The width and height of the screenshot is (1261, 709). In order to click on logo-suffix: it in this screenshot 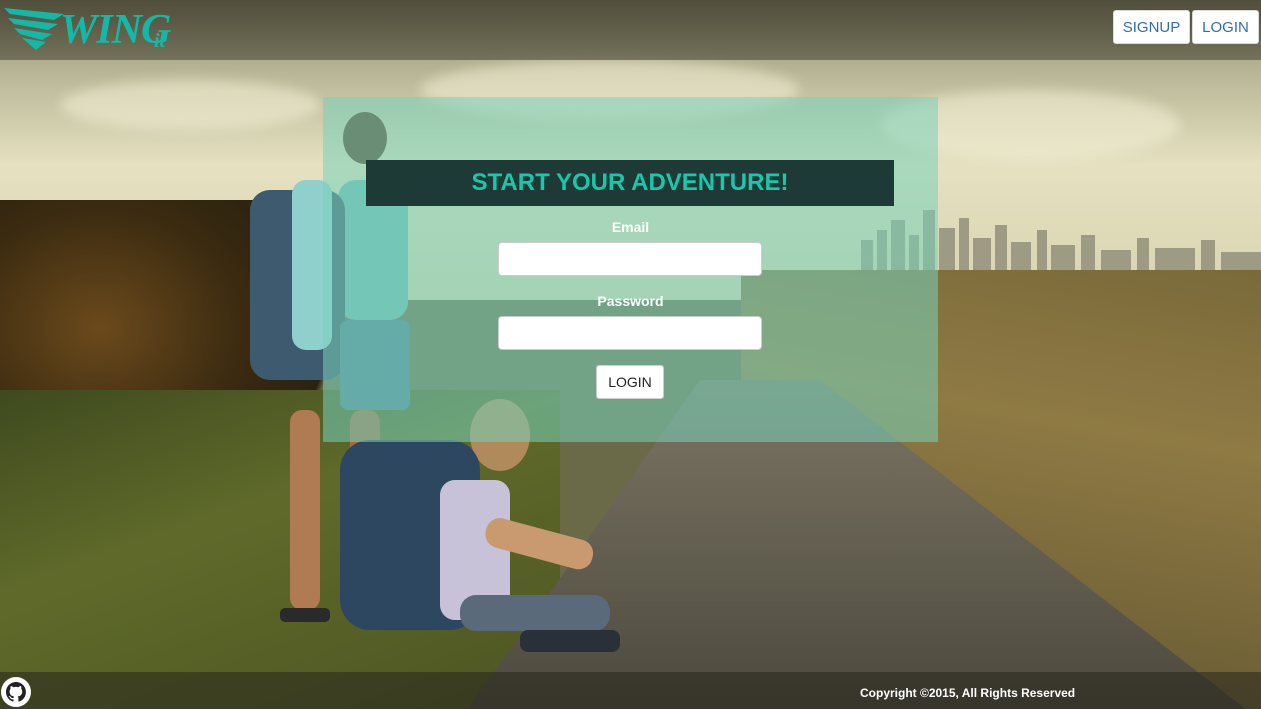, I will do `click(160, 41)`.